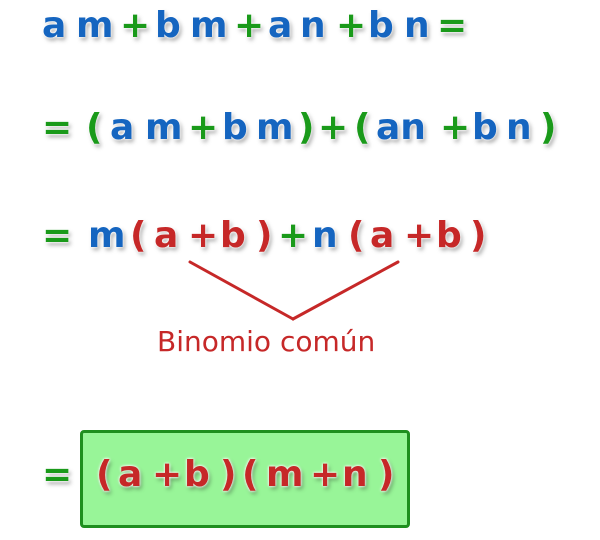 The image size is (600, 540). What do you see at coordinates (355, 474) in the screenshot?
I see `term-n: n` at bounding box center [355, 474].